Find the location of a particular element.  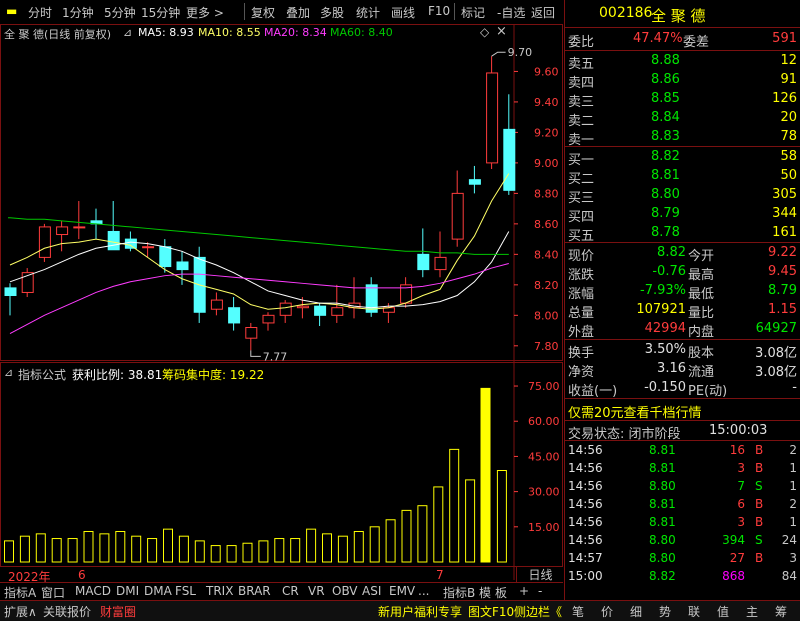

promo-row: 仅需20元查看千档行情 is located at coordinates (682, 411).